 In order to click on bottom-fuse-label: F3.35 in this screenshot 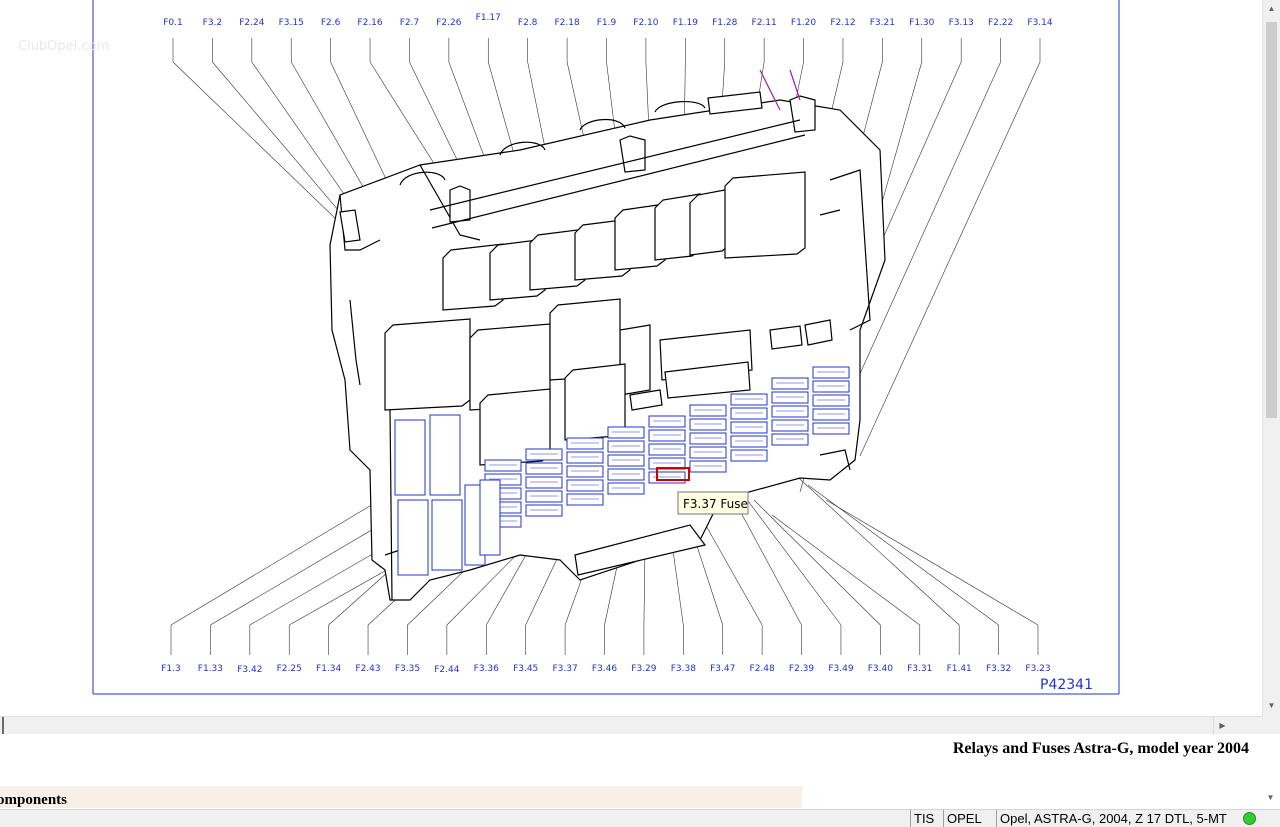, I will do `click(407, 669)`.